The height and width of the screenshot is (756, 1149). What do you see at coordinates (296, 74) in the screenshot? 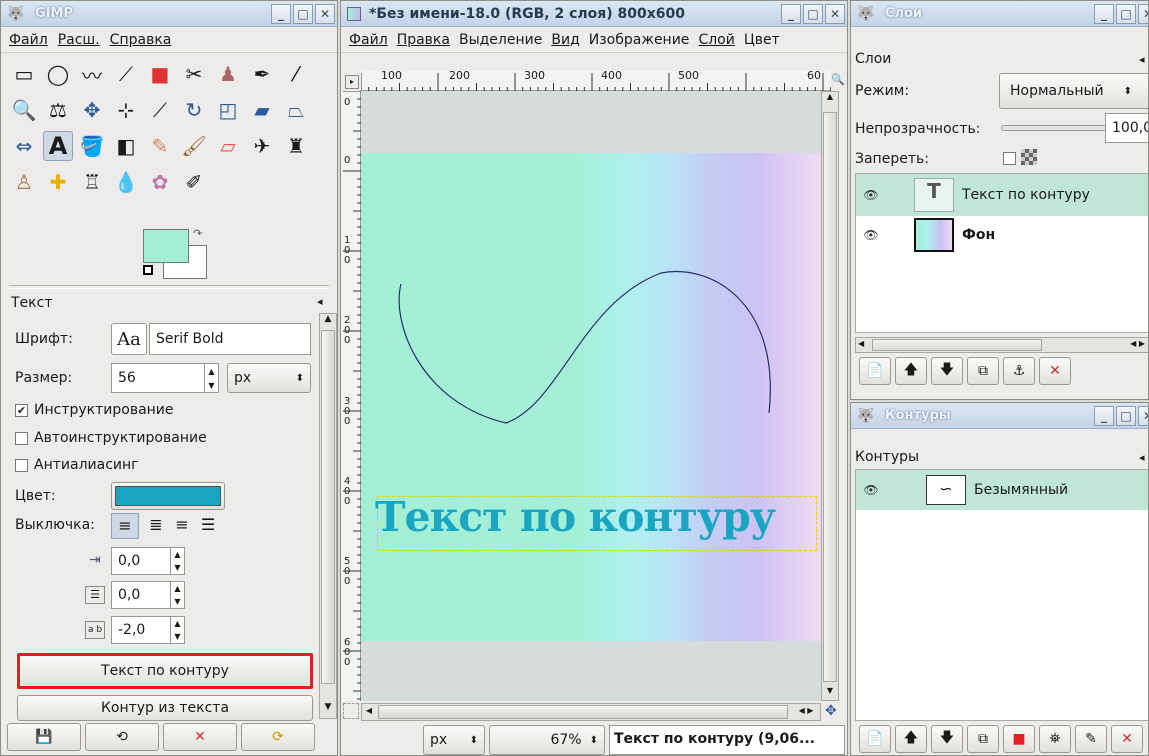
I see `color-picker-icon: ⁄` at bounding box center [296, 74].